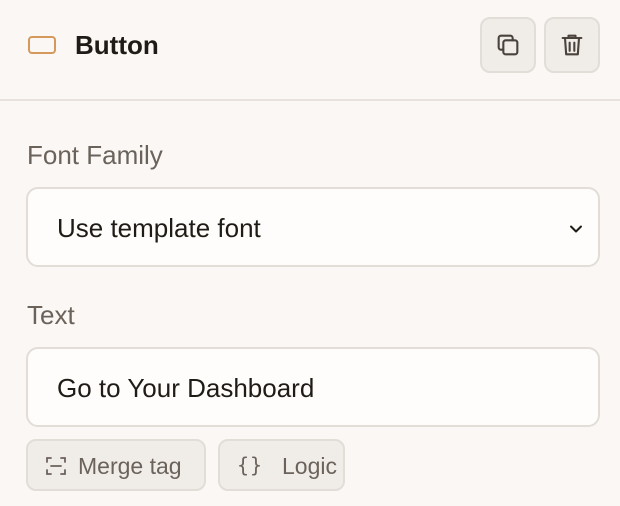  I want to click on block-title: Button, so click(117, 45).